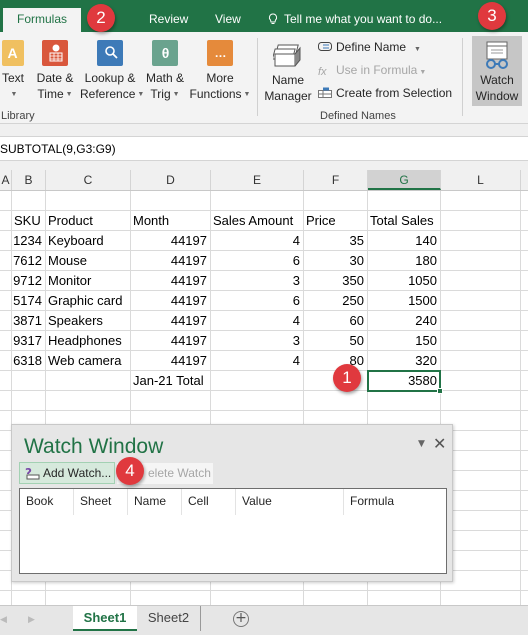 Image resolution: width=528 pixels, height=635 pixels. What do you see at coordinates (403, 341) in the screenshot?
I see `total-sales-cell: 150` at bounding box center [403, 341].